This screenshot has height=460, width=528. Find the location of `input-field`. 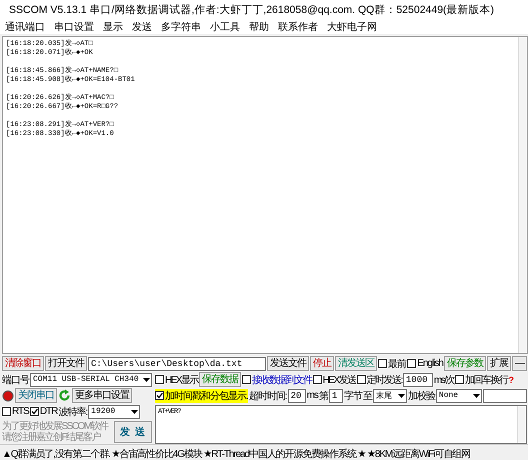

input-field is located at coordinates (504, 395).